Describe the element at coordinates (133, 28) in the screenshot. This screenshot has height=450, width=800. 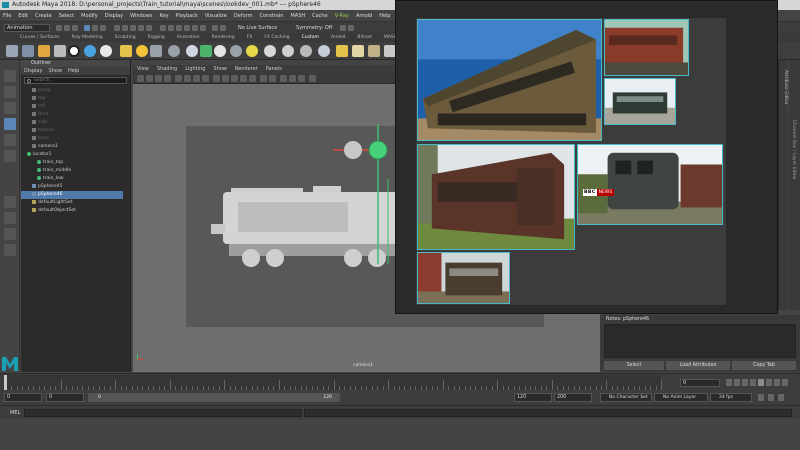
I see `snap-point-icon` at that location.